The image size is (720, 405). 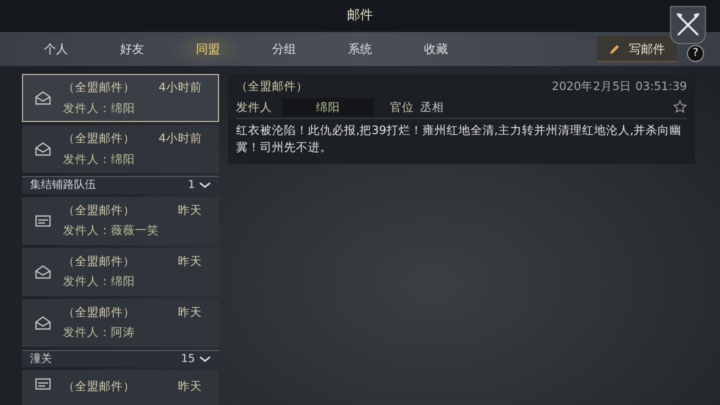 What do you see at coordinates (111, 230) in the screenshot?
I see `mail-sender: 发件人：薇薇一笑` at bounding box center [111, 230].